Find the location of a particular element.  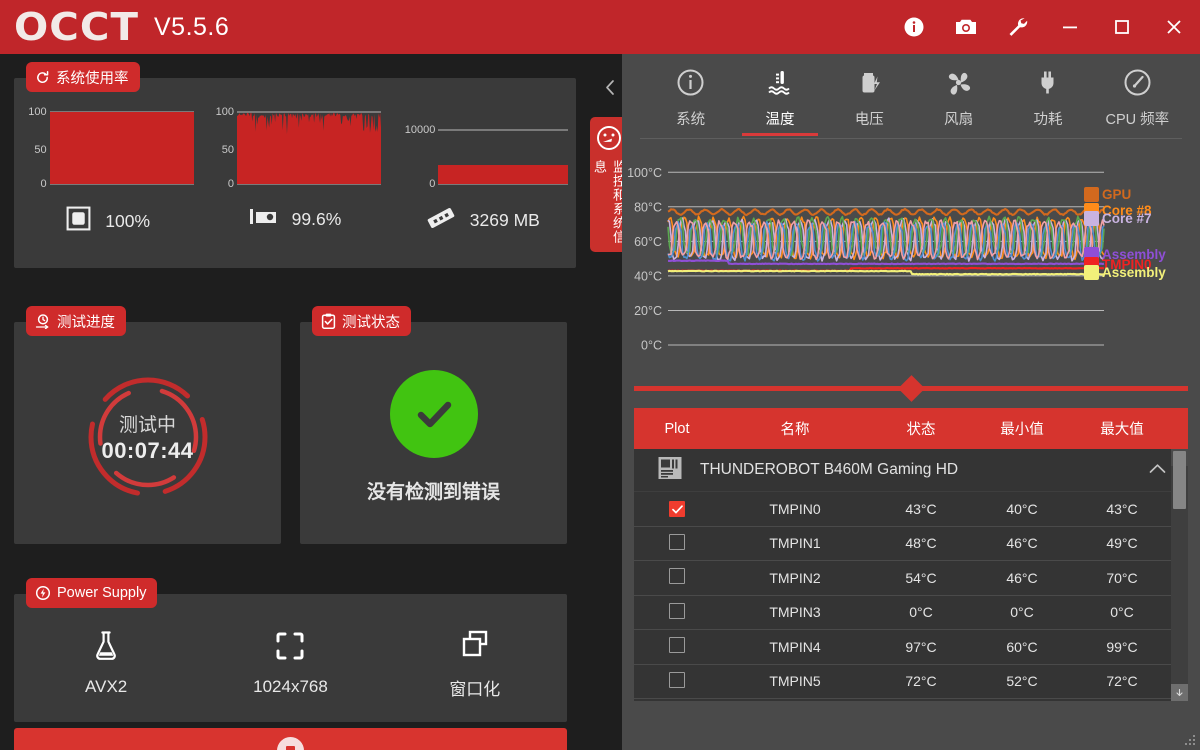

psu-resolution-label: 1024x768 is located at coordinates (290, 686).